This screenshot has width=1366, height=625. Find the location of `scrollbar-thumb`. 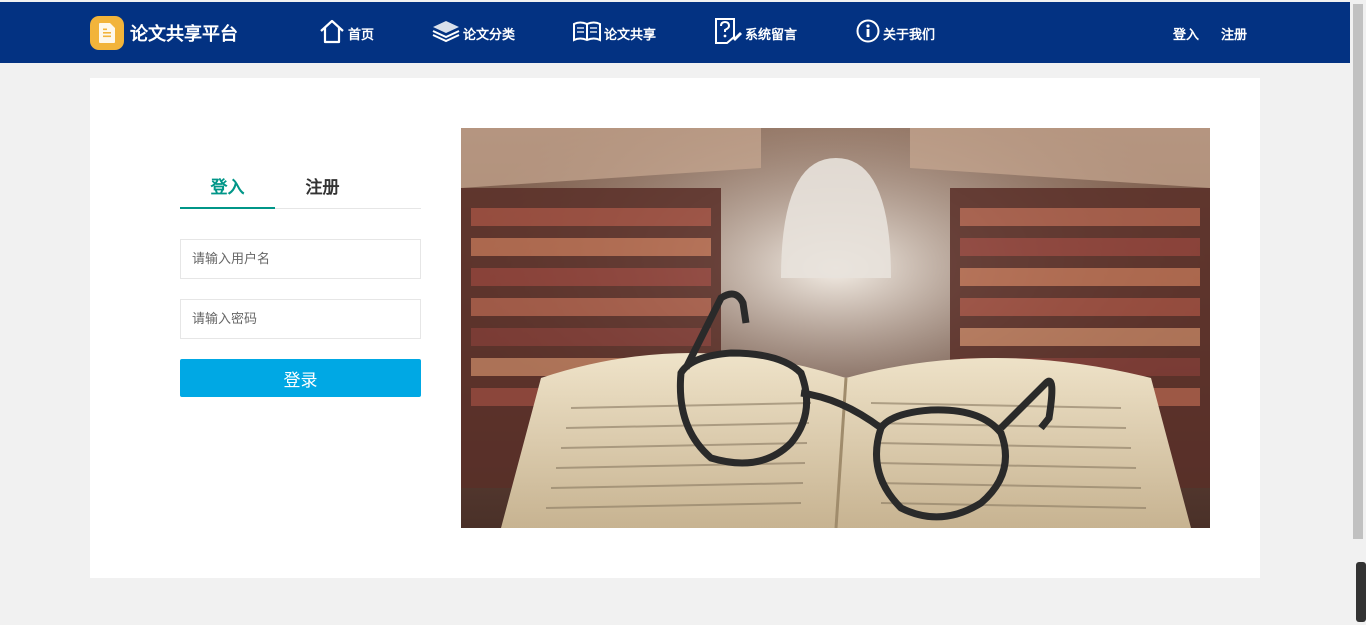

scrollbar-thumb is located at coordinates (1358, 271).